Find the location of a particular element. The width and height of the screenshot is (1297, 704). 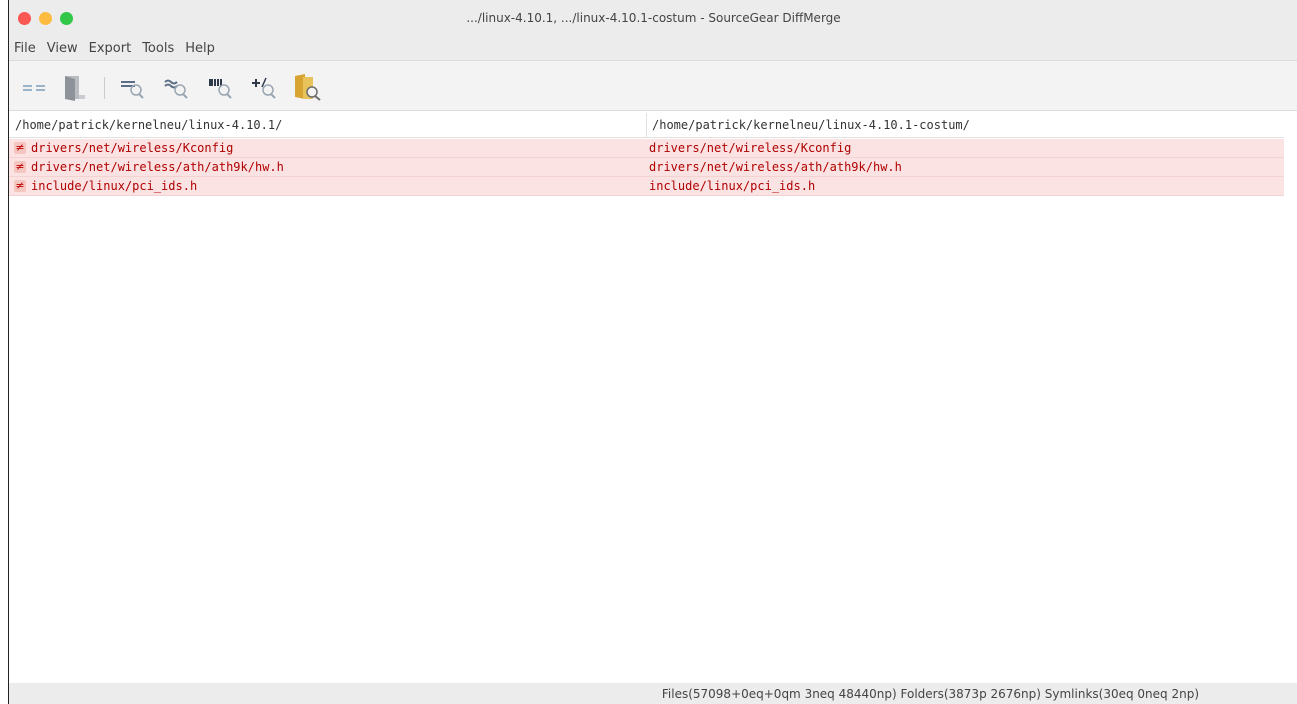

menu-tools: Tools is located at coordinates (158, 48).